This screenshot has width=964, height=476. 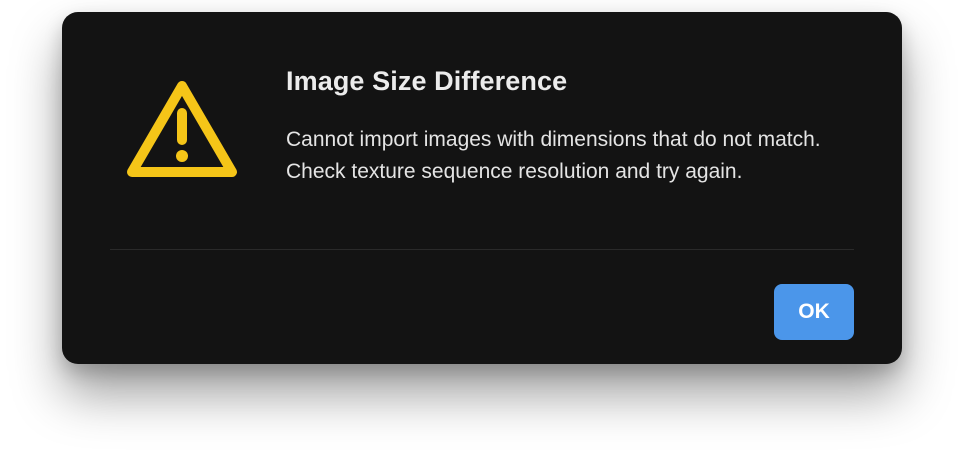 I want to click on divider, so click(x=482, y=249).